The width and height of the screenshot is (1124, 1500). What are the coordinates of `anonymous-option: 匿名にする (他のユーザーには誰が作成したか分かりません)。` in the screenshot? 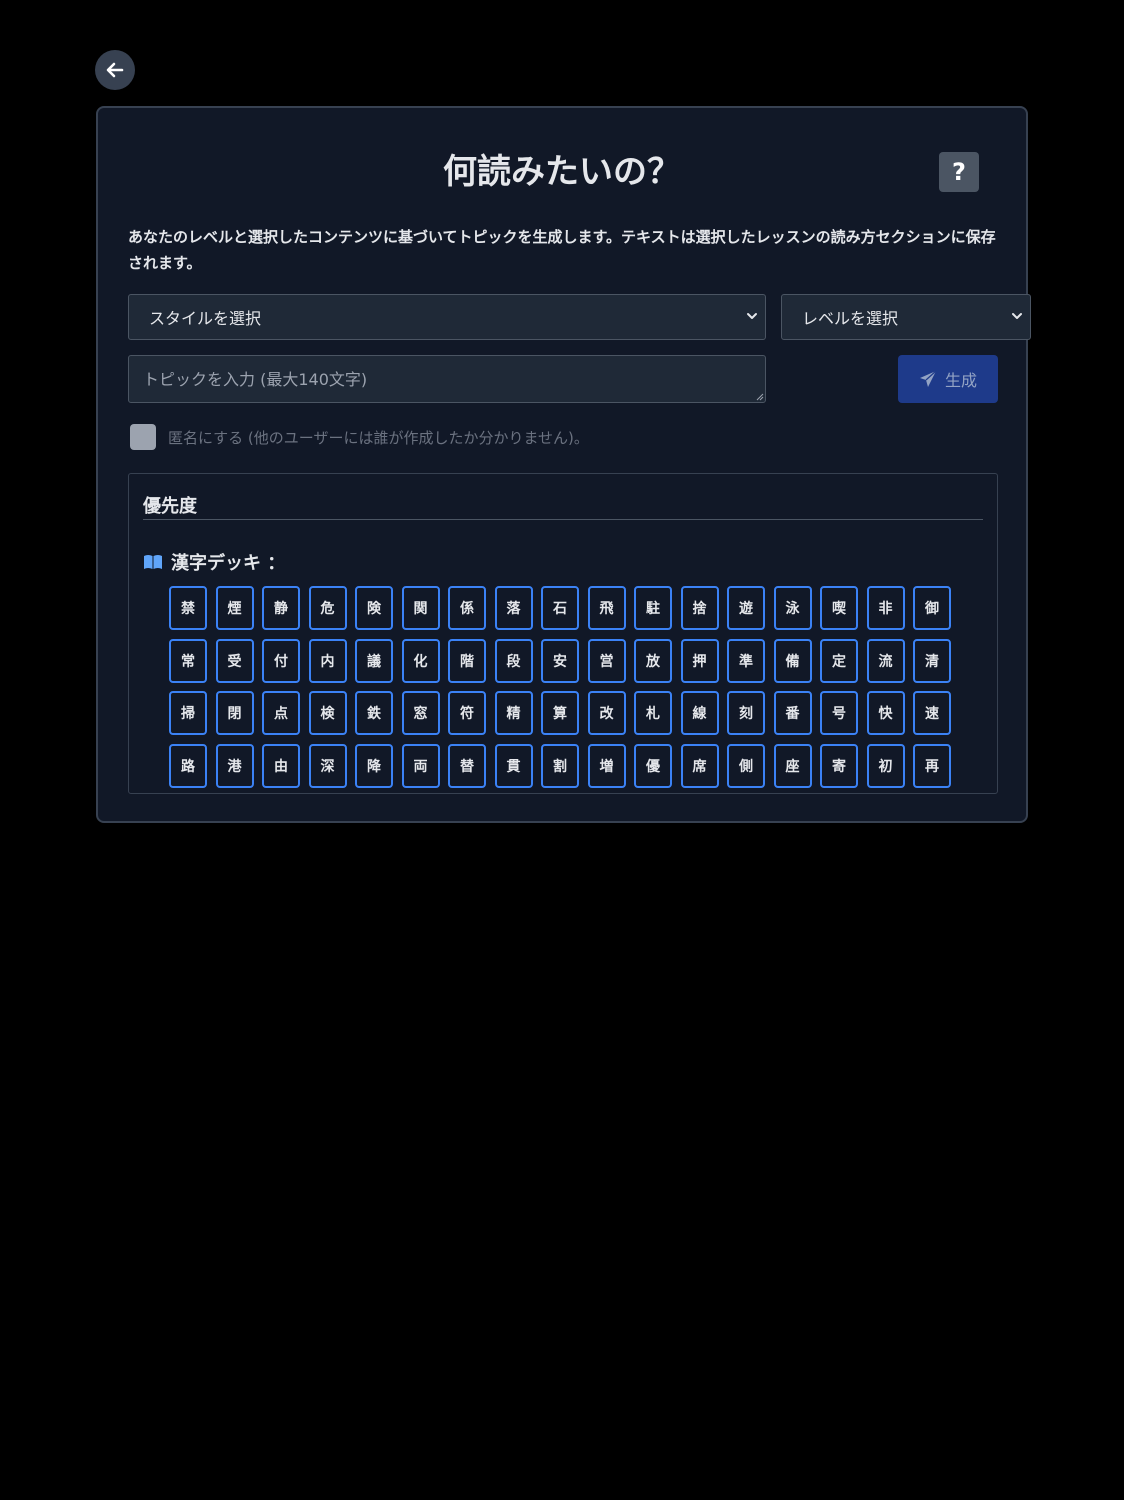 It's located at (359, 437).